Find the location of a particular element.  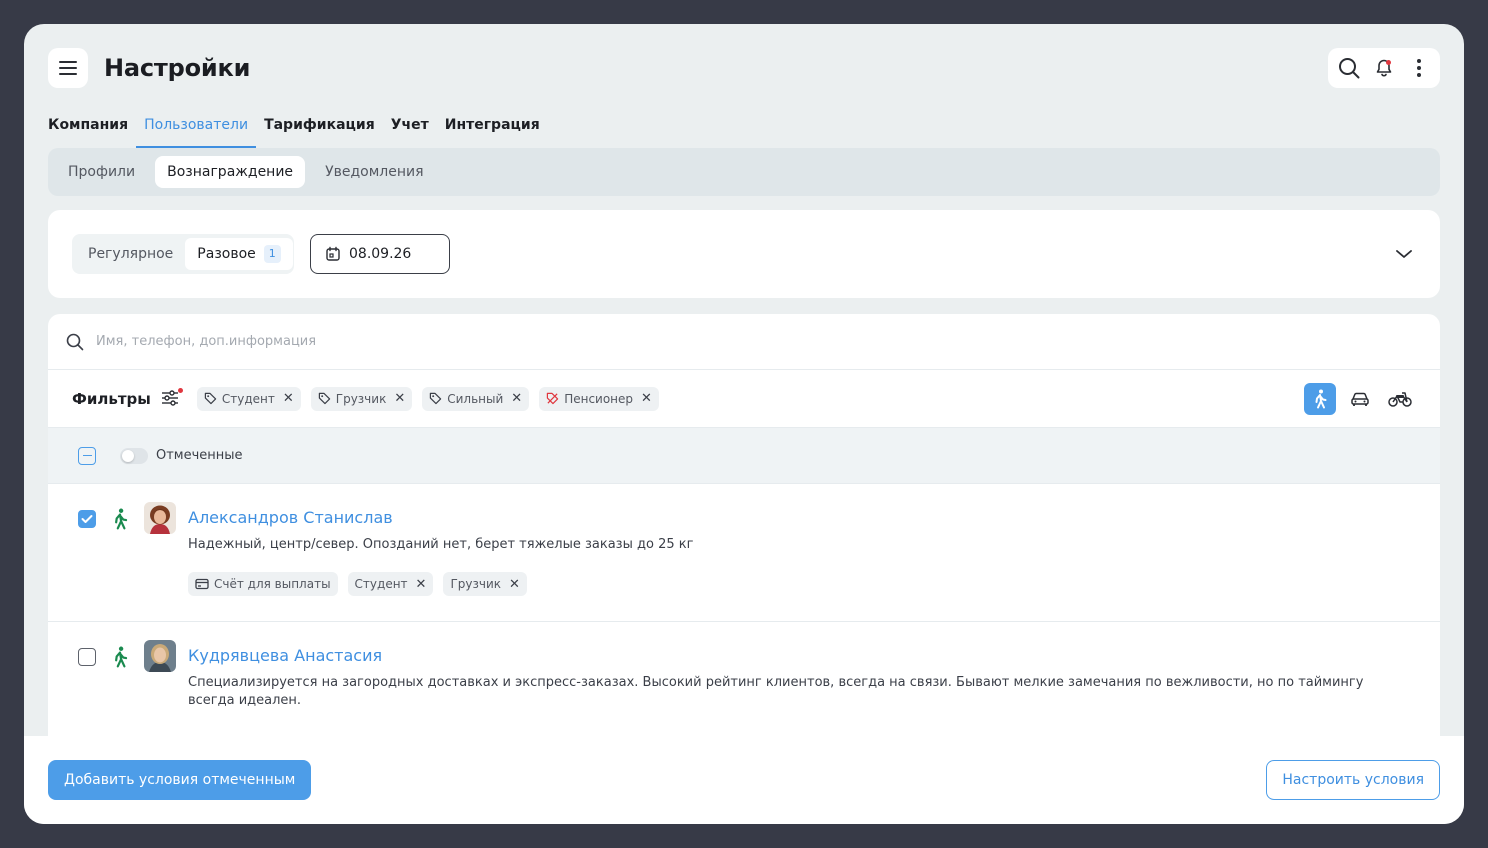

chip-label: Счёт для выплаты is located at coordinates (272, 584).